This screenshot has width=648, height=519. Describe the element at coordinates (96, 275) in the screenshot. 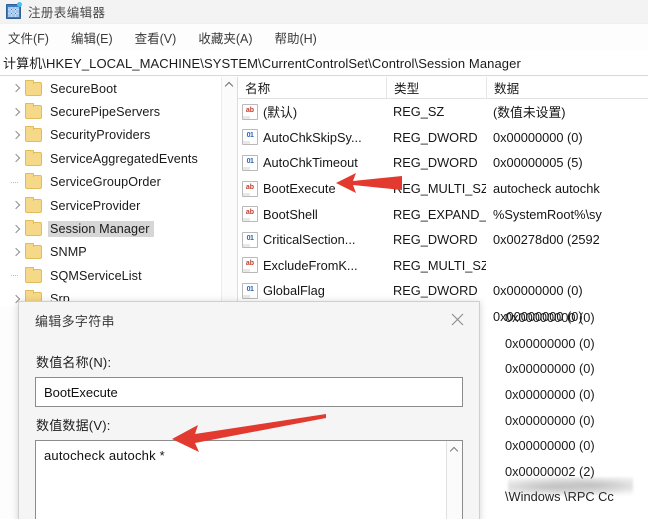

I see `tree-item-label: SQMServiceList` at that location.